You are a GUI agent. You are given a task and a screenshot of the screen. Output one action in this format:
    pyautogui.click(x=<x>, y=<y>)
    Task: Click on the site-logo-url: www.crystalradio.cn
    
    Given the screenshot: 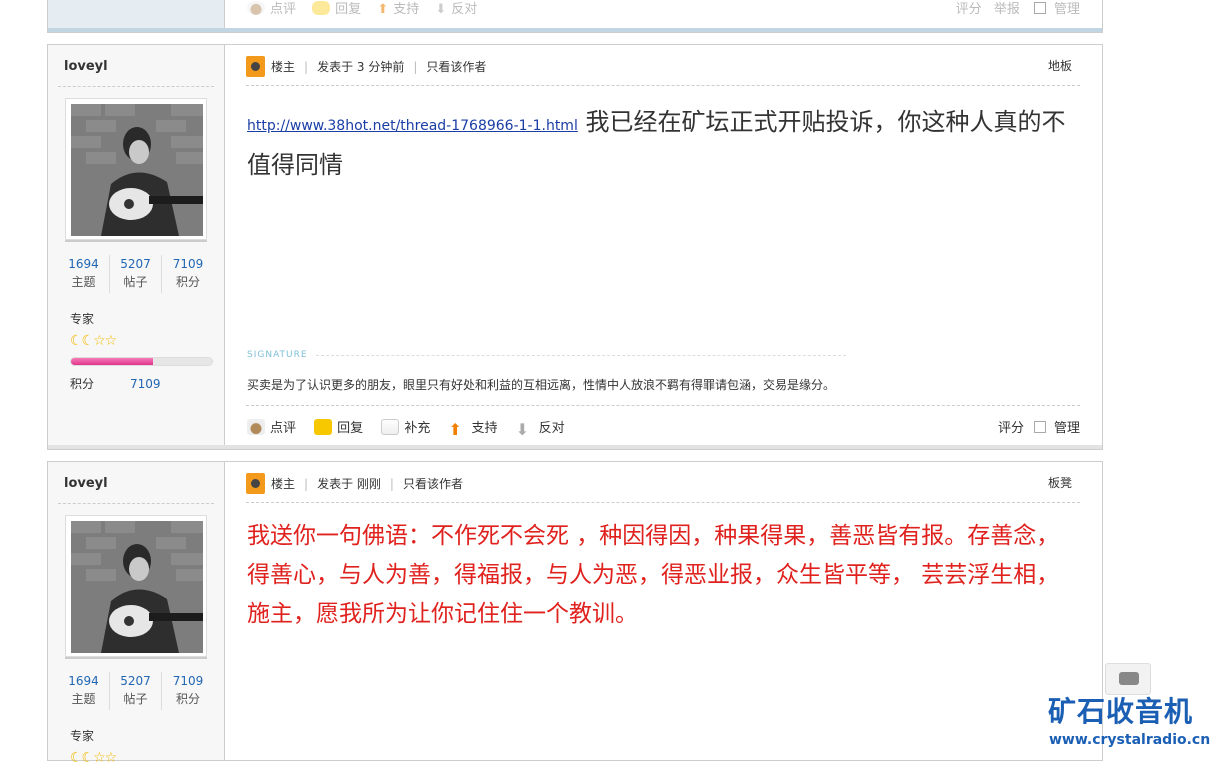 What is the action you would take?
    pyautogui.click(x=1130, y=740)
    